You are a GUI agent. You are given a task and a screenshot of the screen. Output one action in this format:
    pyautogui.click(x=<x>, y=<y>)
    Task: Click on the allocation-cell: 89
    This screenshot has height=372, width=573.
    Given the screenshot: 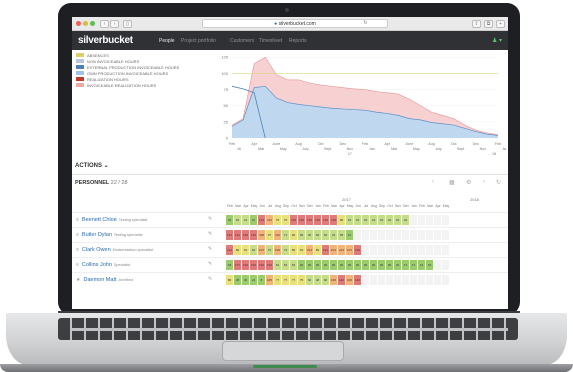 What is the action you would take?
    pyautogui.click(x=317, y=250)
    